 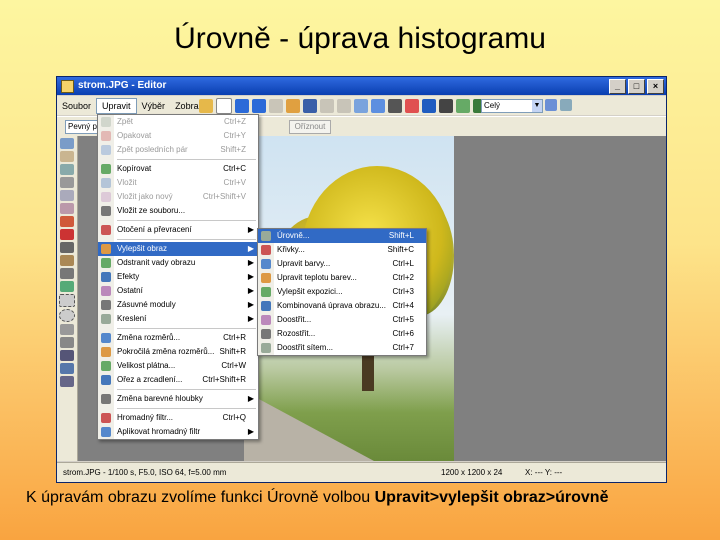 What do you see at coordinates (186, 220) in the screenshot?
I see `menu-separator` at bounding box center [186, 220].